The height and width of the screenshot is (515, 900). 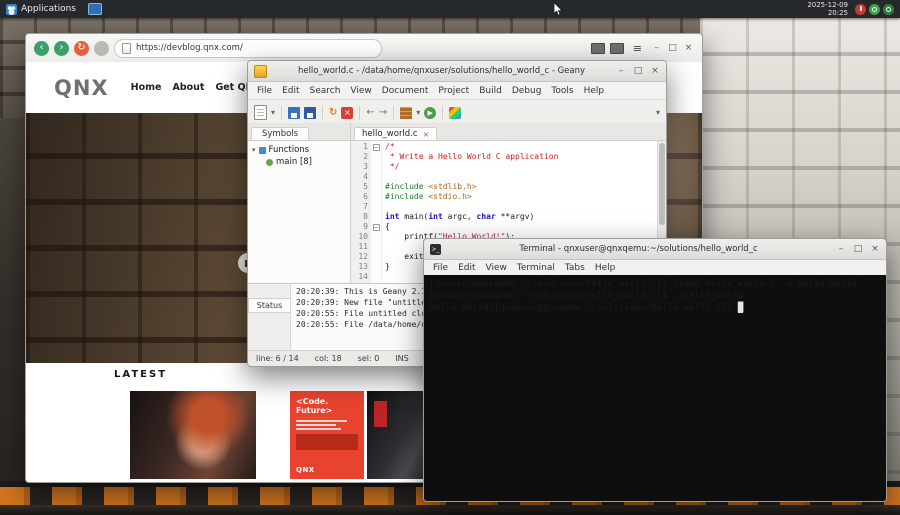 What do you see at coordinates (254, 150) in the screenshot?
I see `expander-icon: ▾` at bounding box center [254, 150].